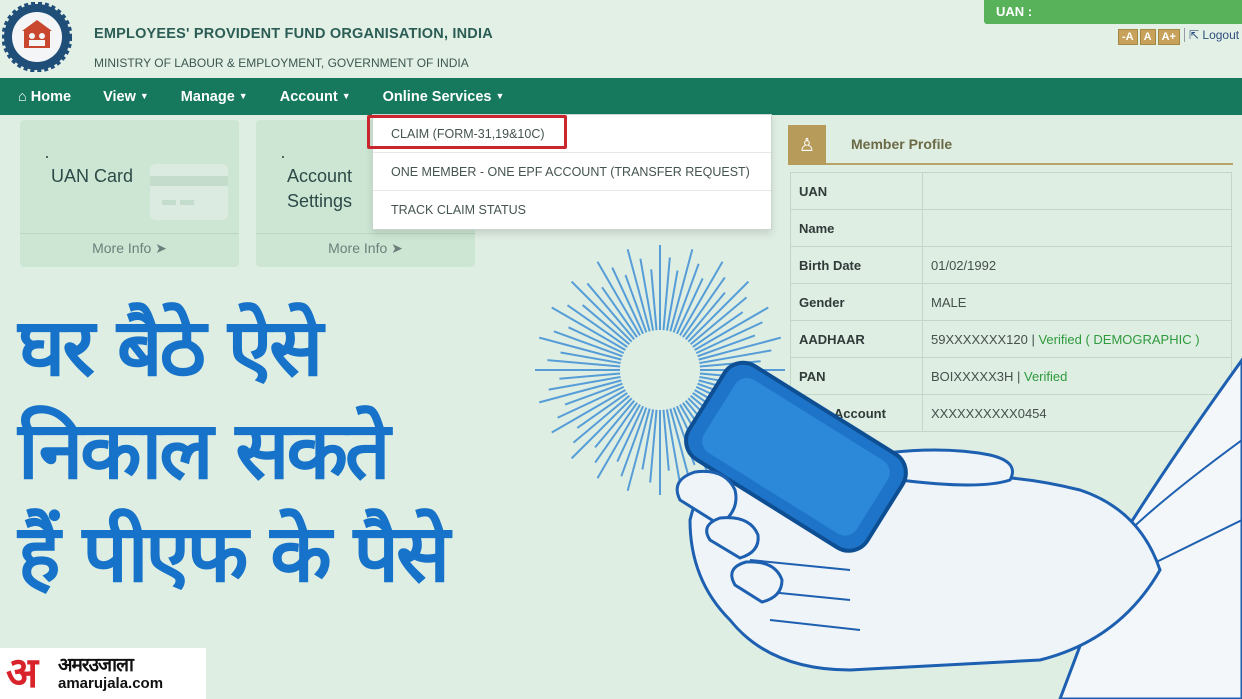 The width and height of the screenshot is (1242, 699). What do you see at coordinates (111, 683) in the screenshot?
I see `amarujala-url: amarujala.com` at bounding box center [111, 683].